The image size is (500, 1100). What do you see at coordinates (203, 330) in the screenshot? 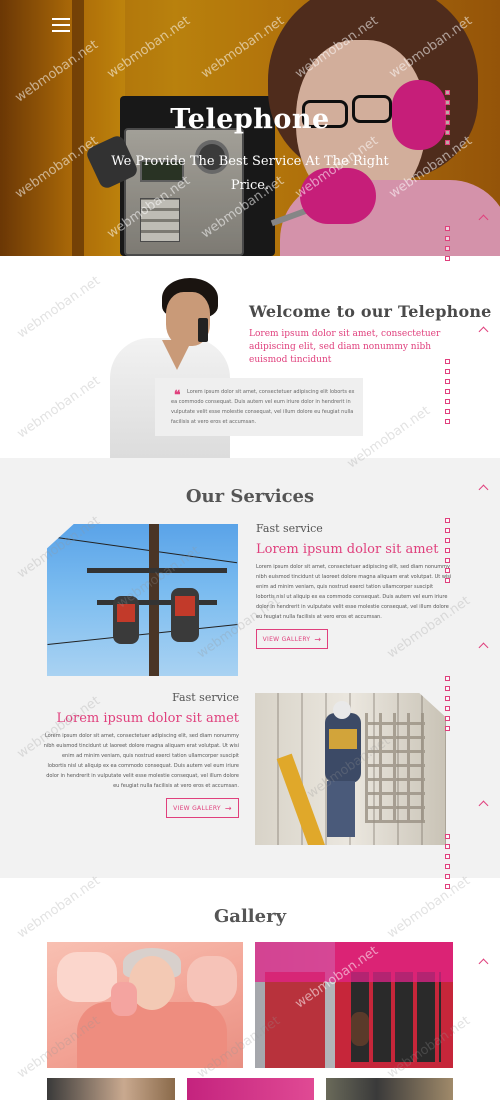
I see `man-phone` at bounding box center [203, 330].